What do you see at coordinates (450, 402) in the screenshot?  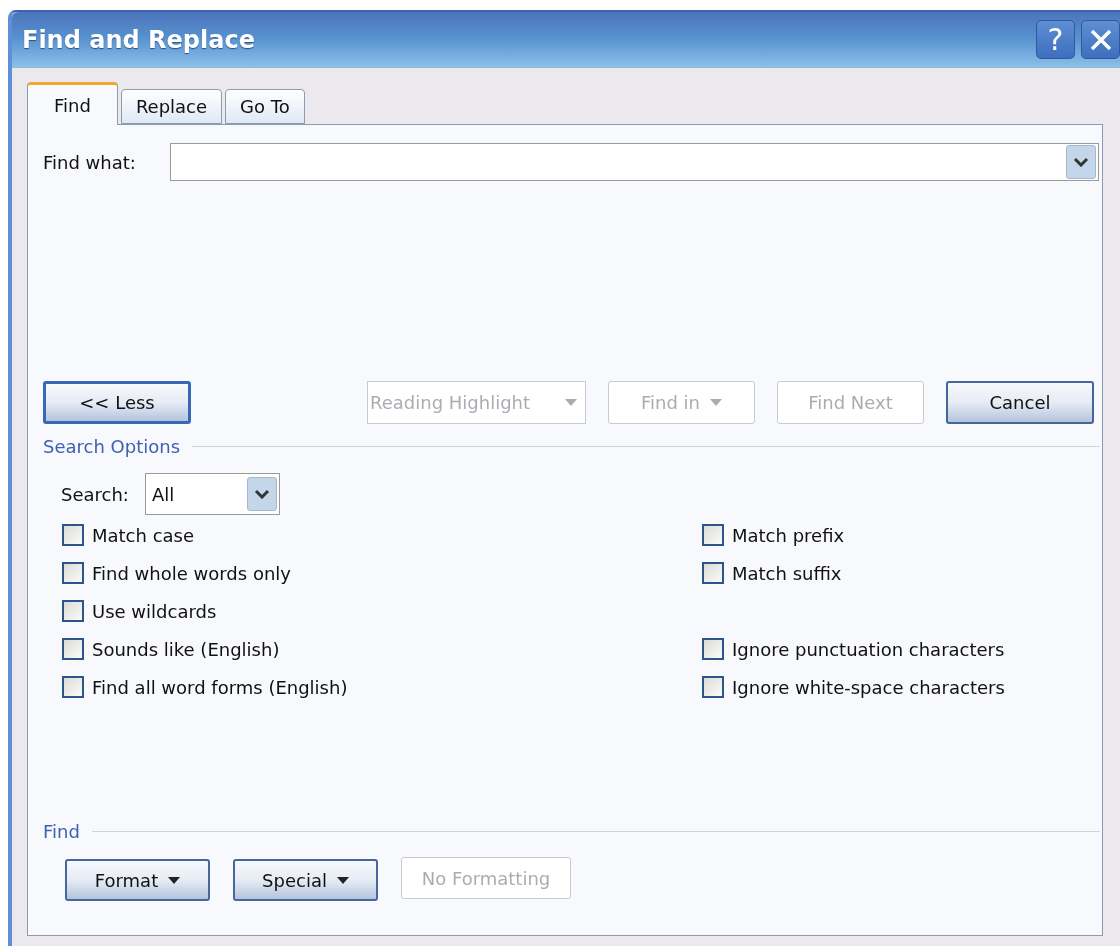 I see `dropdown-value: Reading Highlight` at bounding box center [450, 402].